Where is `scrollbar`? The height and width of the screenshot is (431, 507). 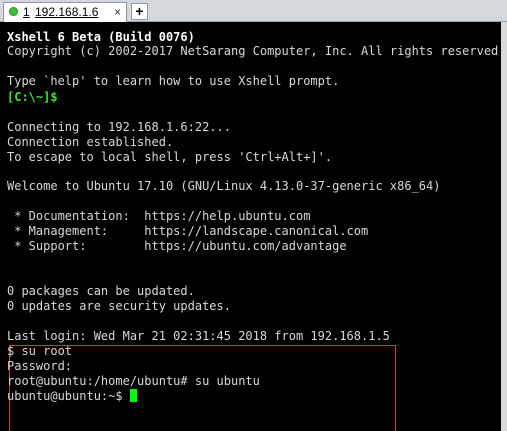
scrollbar is located at coordinates (504, 226).